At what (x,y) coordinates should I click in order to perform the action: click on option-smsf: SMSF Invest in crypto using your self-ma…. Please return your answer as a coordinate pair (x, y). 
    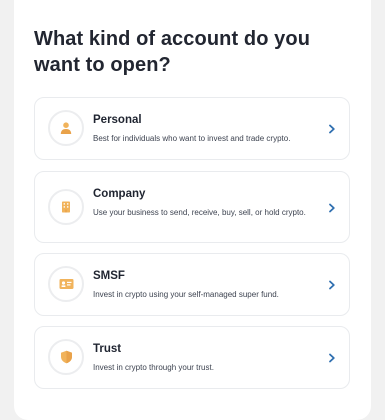
    Looking at the image, I should click on (192, 284).